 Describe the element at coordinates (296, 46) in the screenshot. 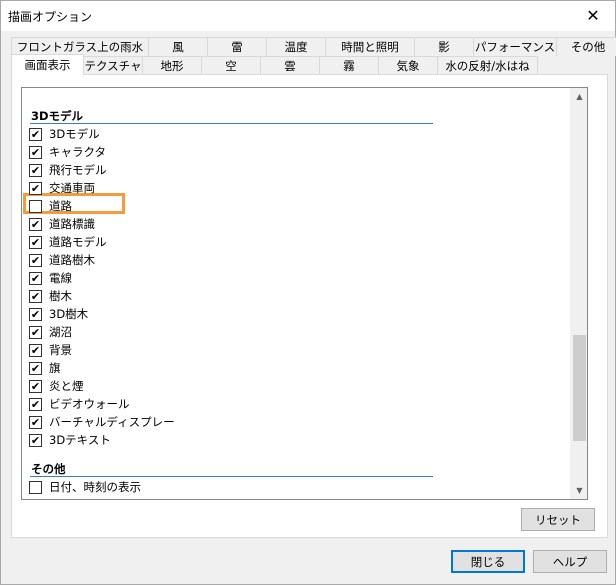

I see `tab-tabs_row1-3: 温度` at that location.